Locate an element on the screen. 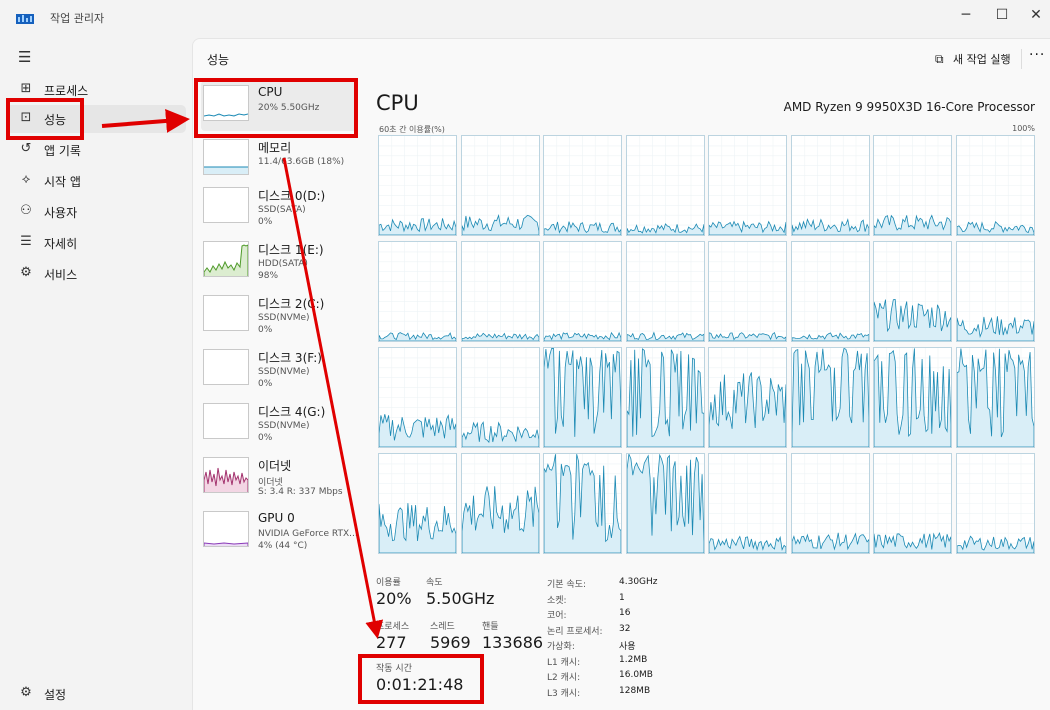 The height and width of the screenshot is (710, 1050). device-gpu-0: GPU 0 NVIDIA GeForce RTX... 4% (44 °C) is located at coordinates (279, 532).